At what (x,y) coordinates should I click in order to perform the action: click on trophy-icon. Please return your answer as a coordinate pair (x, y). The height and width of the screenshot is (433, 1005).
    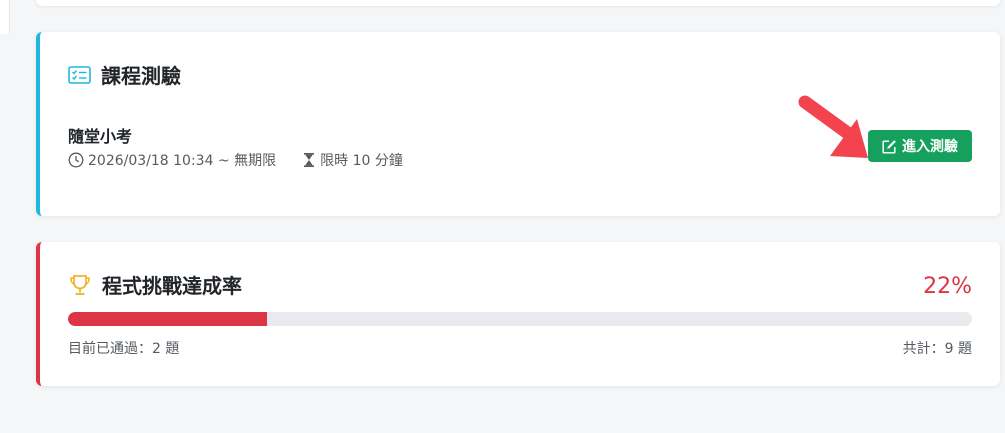
    Looking at the image, I should click on (80, 285).